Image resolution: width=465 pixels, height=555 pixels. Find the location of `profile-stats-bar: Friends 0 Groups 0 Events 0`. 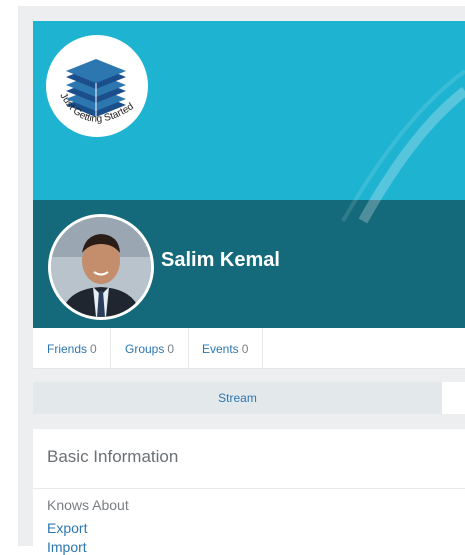

profile-stats-bar: Friends 0 Groups 0 Events 0 is located at coordinates (249, 348).